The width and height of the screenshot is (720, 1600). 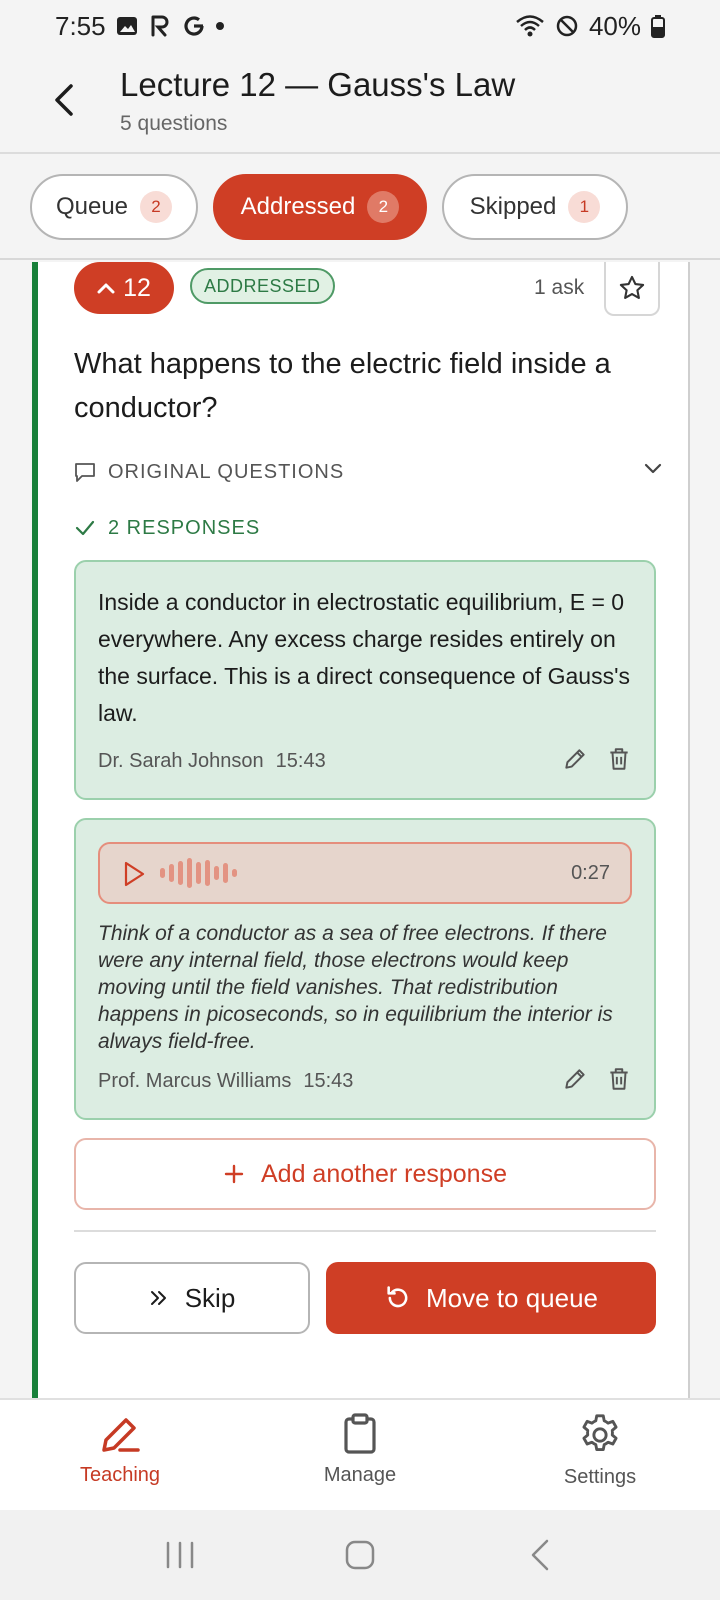 I want to click on upvote-button: 12, so click(x=124, y=288).